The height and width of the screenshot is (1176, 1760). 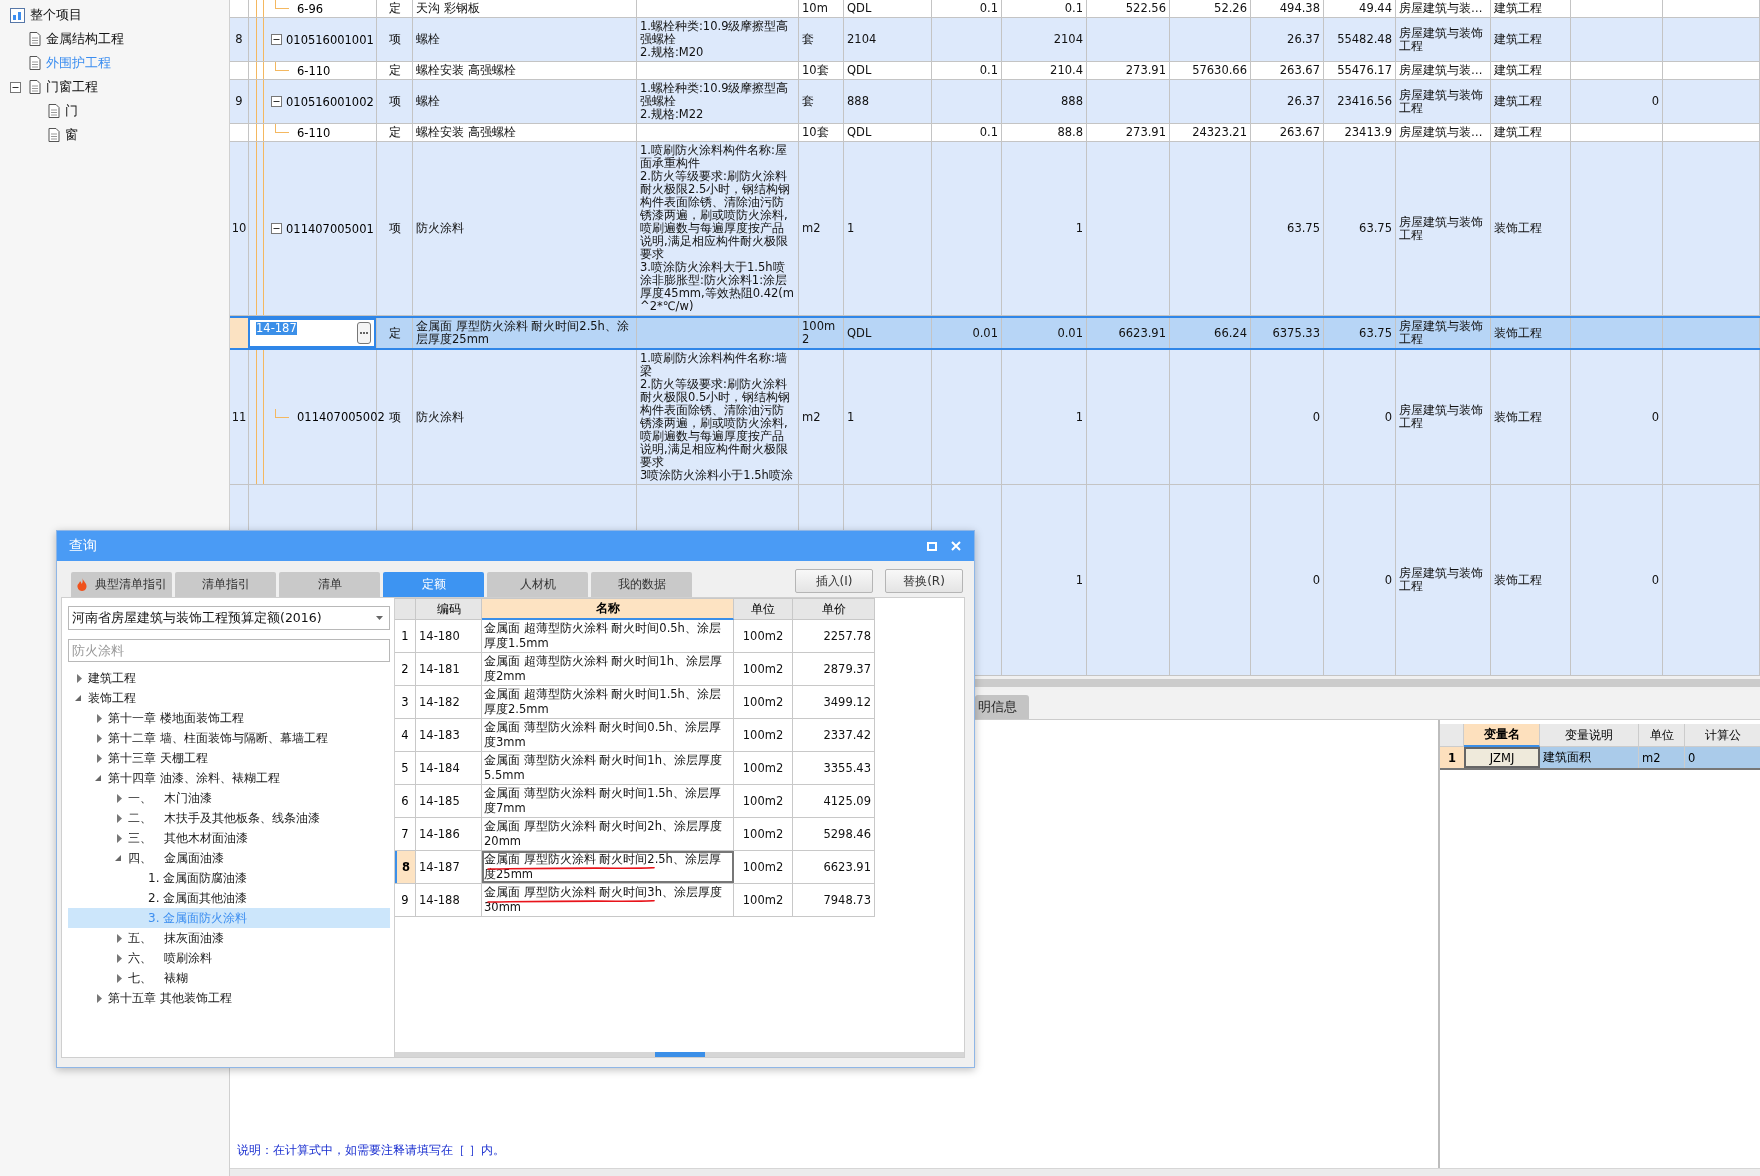 I want to click on tree-item: 第十五章 其他装饰工程, so click(x=229, y=998).